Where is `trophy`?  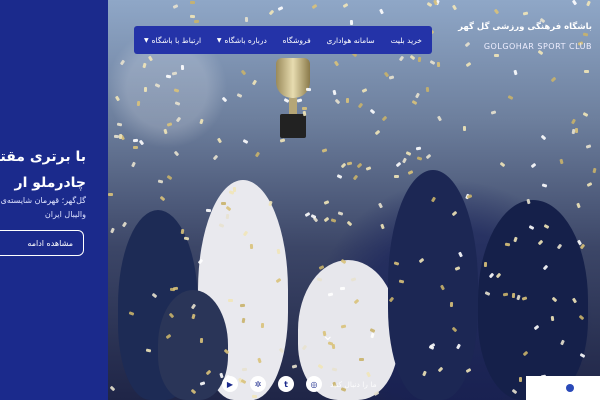 trophy is located at coordinates (293, 98).